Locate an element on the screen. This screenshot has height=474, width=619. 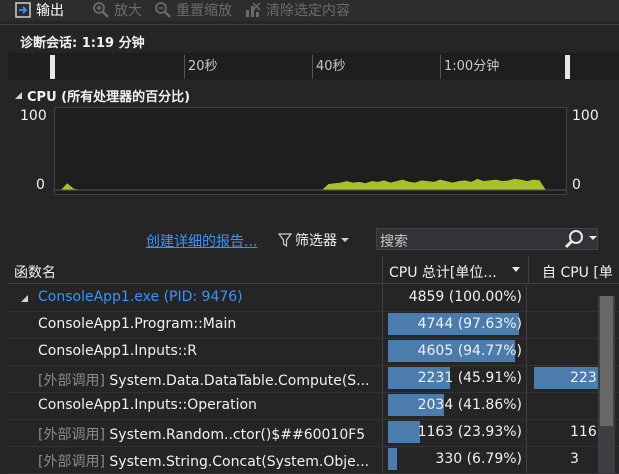
function-name: ConsoleApp1.Inputs::R is located at coordinates (117, 351).